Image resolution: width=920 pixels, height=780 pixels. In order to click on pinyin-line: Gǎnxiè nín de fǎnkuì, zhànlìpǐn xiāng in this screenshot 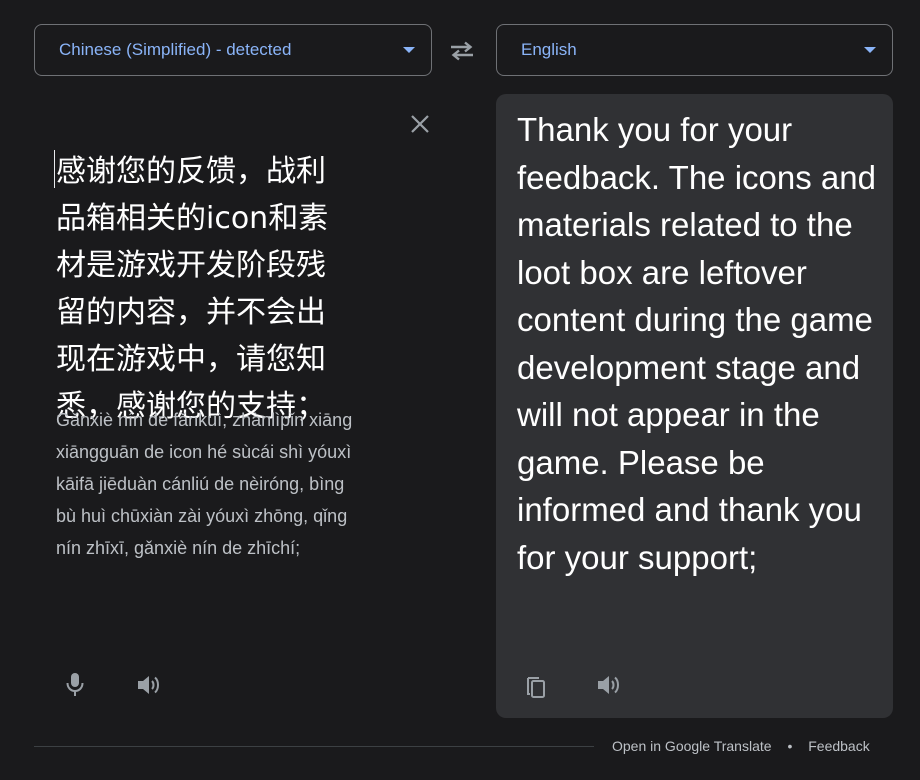, I will do `click(204, 420)`.